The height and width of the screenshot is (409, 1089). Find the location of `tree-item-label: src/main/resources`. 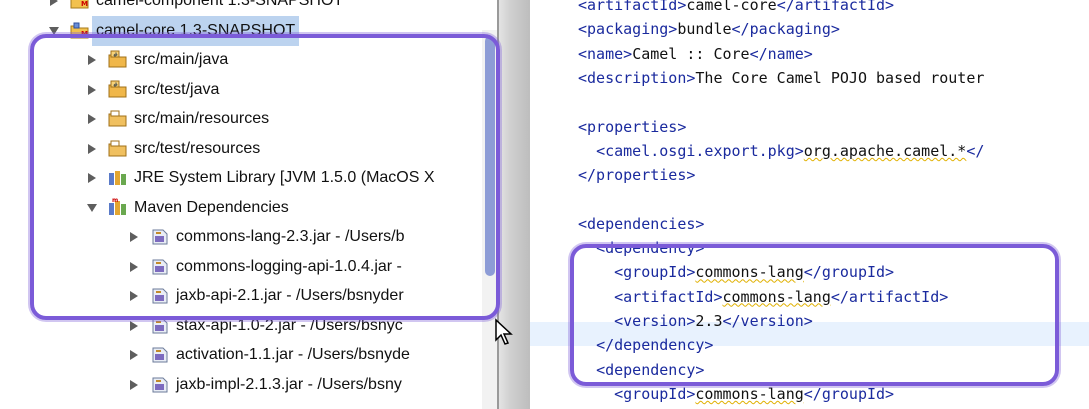

tree-item-label: src/main/resources is located at coordinates (202, 118).